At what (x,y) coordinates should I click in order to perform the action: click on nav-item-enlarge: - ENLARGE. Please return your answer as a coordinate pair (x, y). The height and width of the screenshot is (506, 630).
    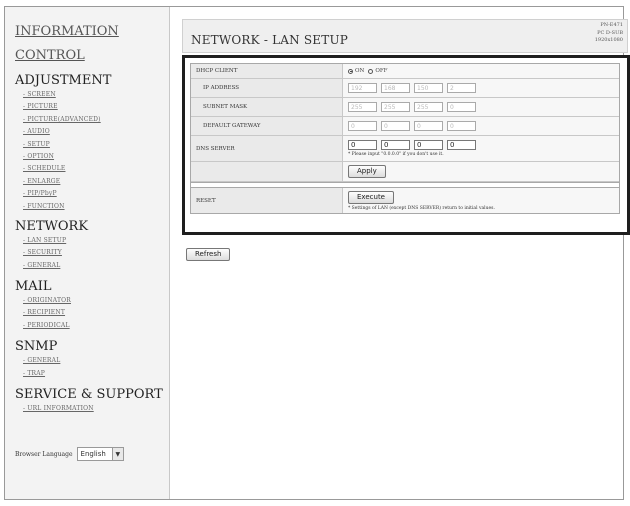
    Looking at the image, I should click on (92, 182).